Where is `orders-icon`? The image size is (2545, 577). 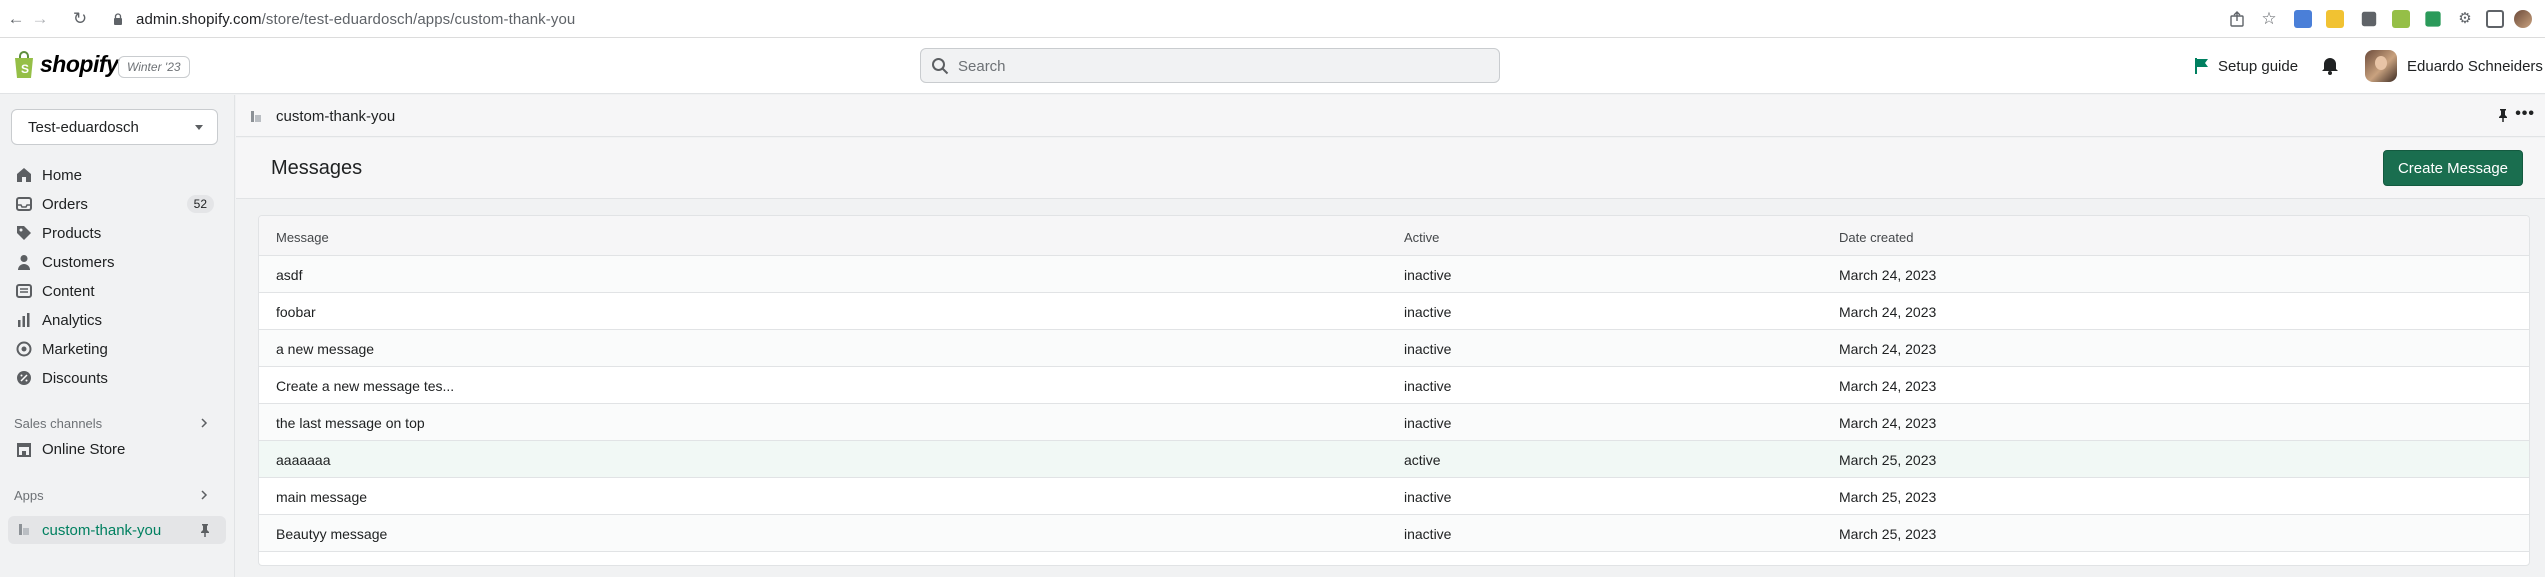 orders-icon is located at coordinates (24, 204).